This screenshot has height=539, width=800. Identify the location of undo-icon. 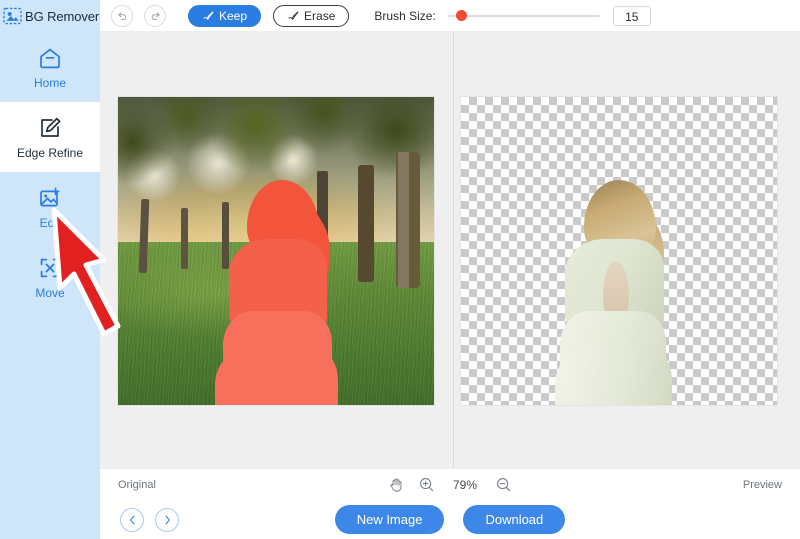
(121, 16).